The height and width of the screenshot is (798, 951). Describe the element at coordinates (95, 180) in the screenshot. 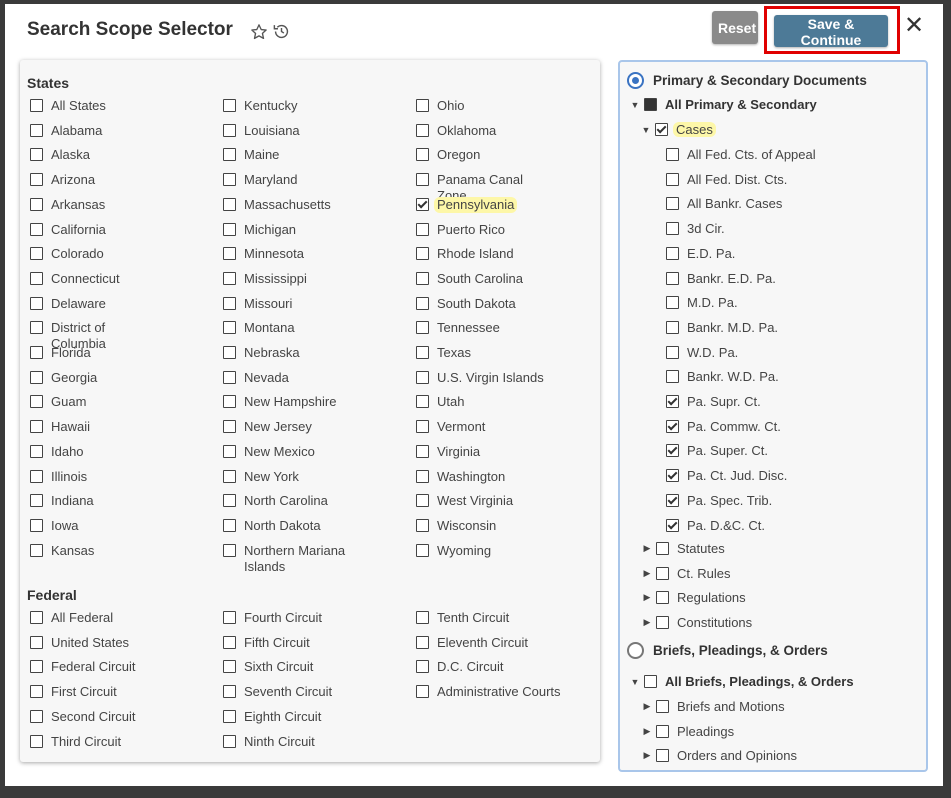

I see `states-option-arizona: Arizona` at that location.